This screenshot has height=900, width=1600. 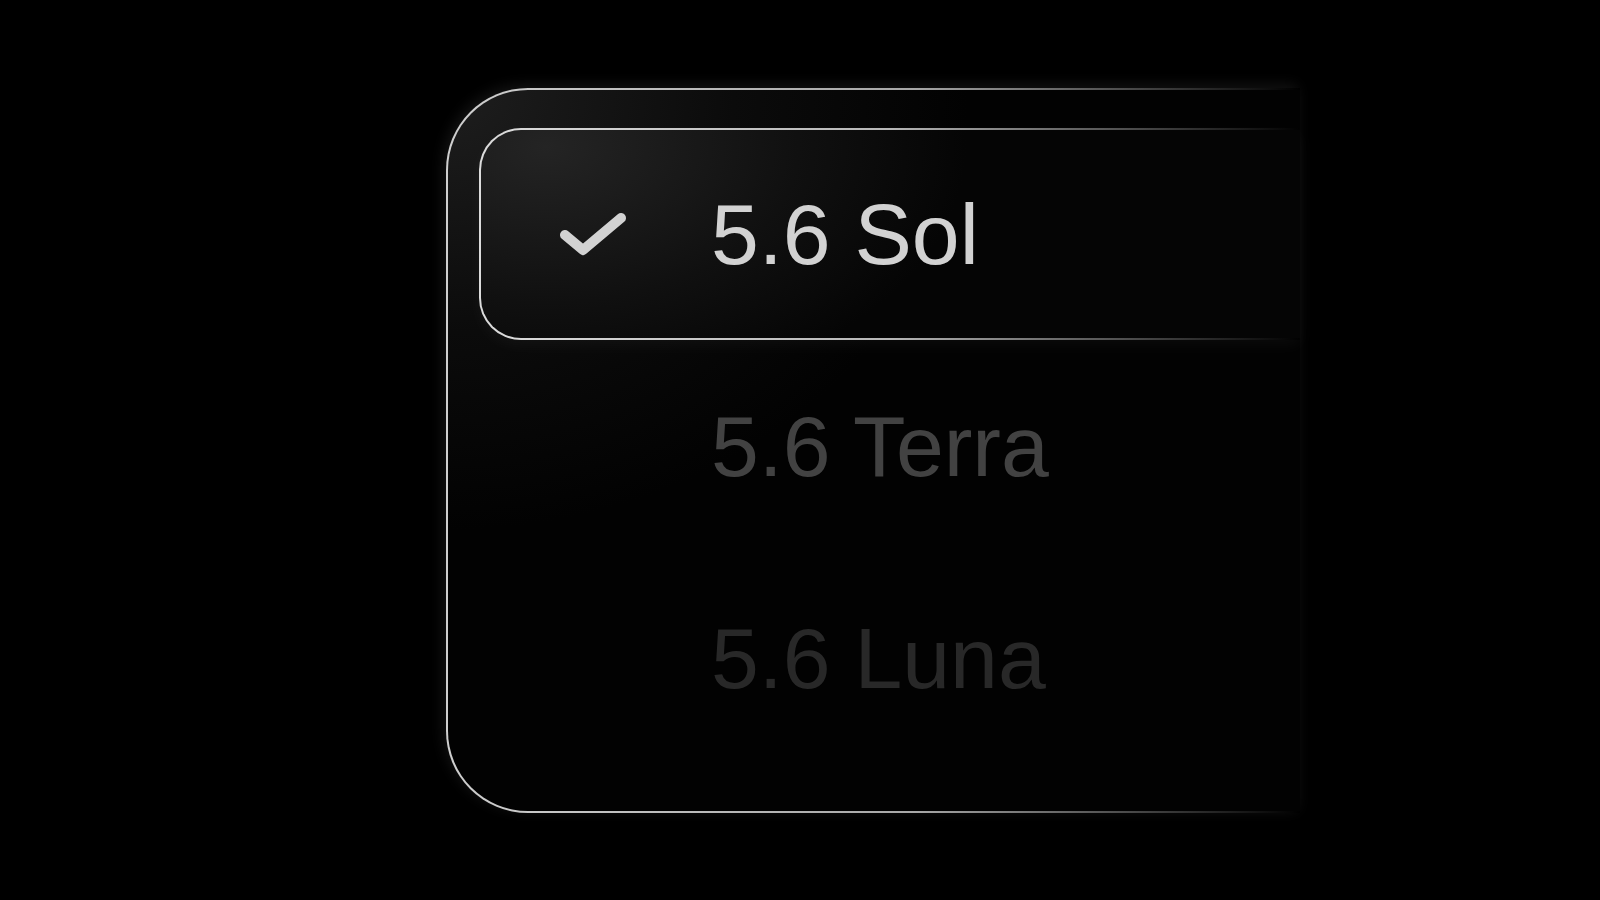 I want to click on check-icon, so click(x=593, y=234).